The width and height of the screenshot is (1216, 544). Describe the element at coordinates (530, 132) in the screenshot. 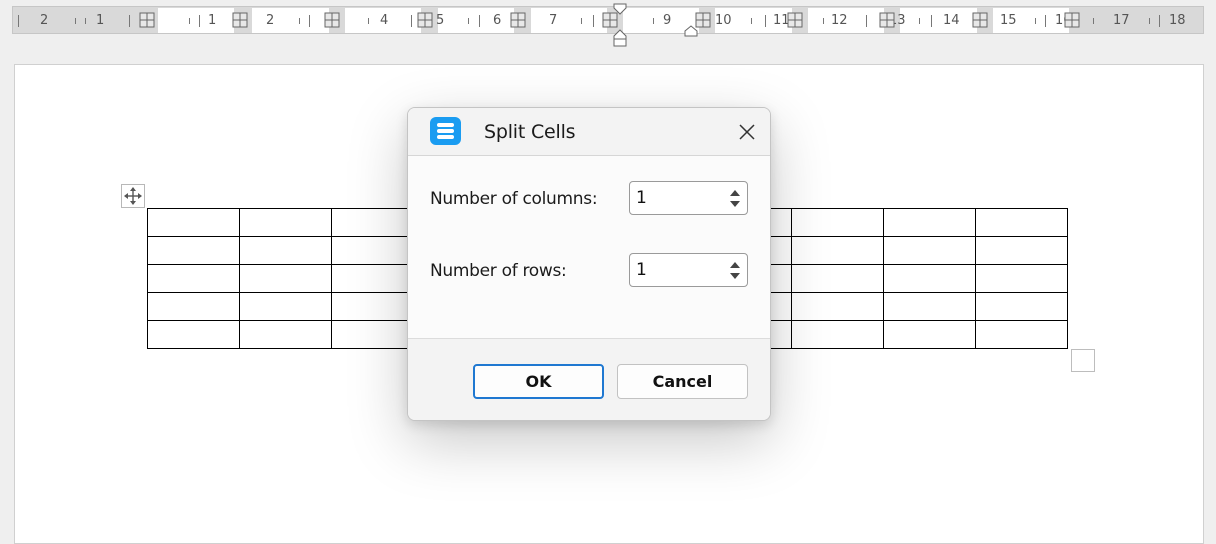

I see `dialog-title: Split Cells` at that location.